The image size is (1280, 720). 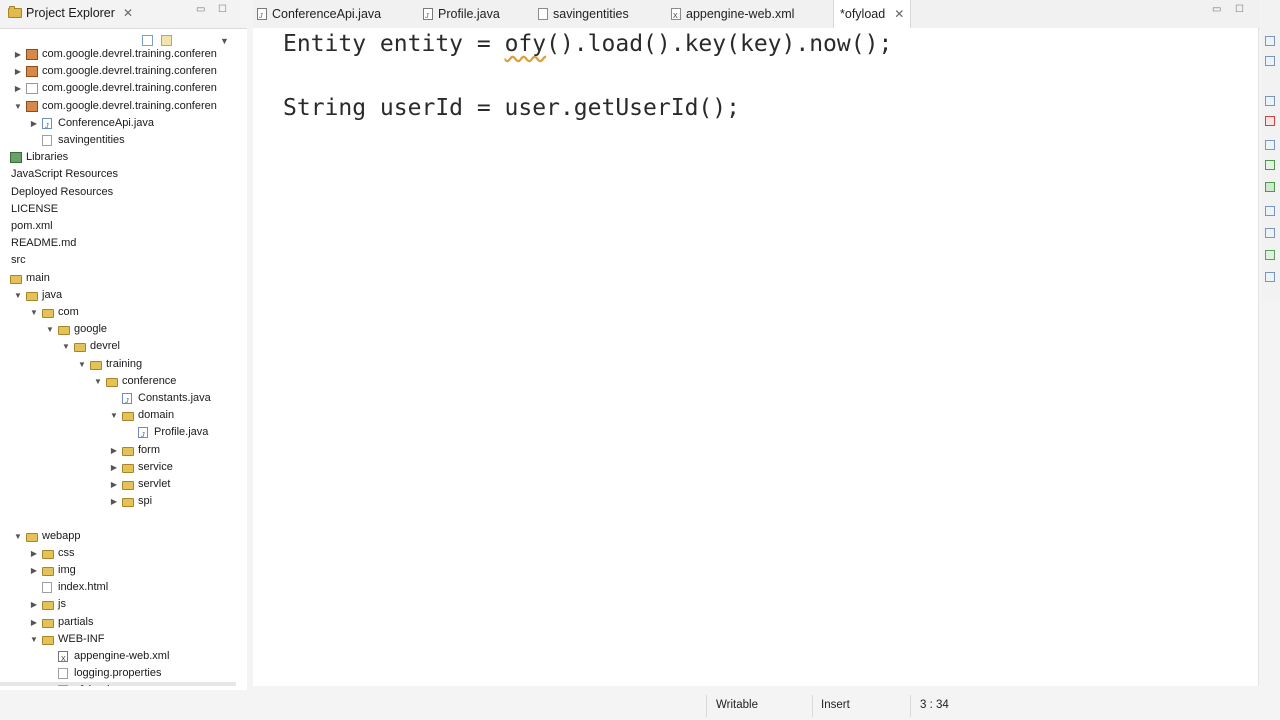 I want to click on xml-file-icon, so click(x=676, y=17).